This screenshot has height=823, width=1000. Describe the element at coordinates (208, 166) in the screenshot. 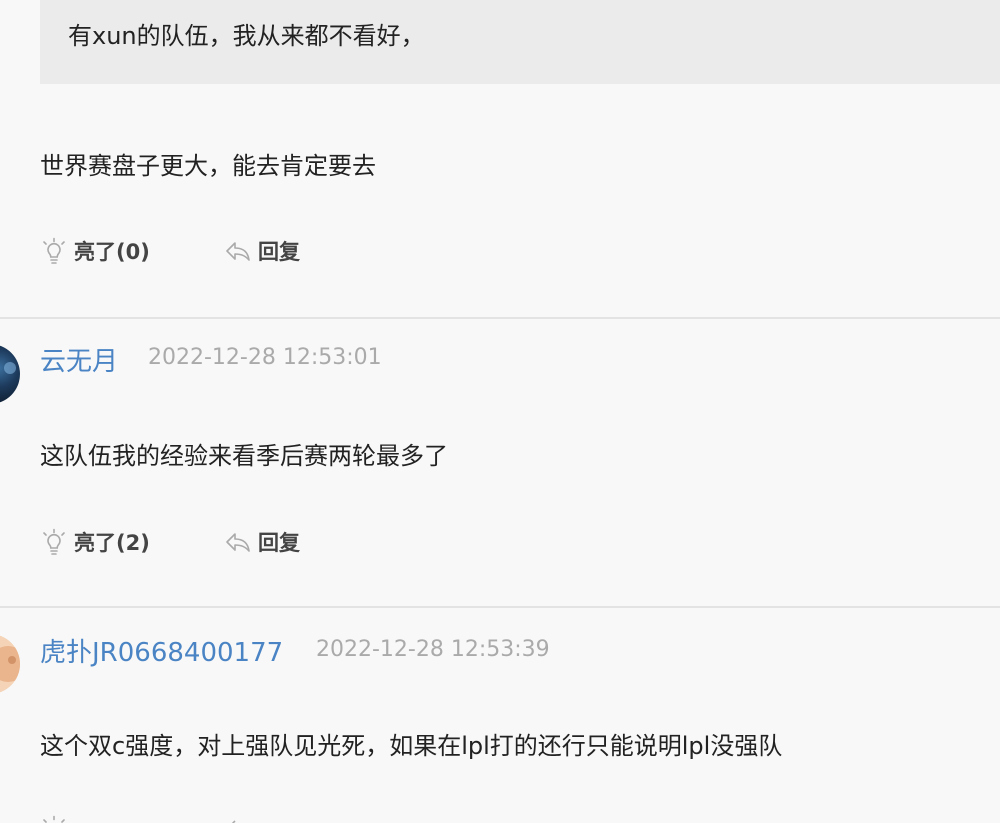

I see `comment-text: 世界赛盘子更大，能去肯定要去` at that location.